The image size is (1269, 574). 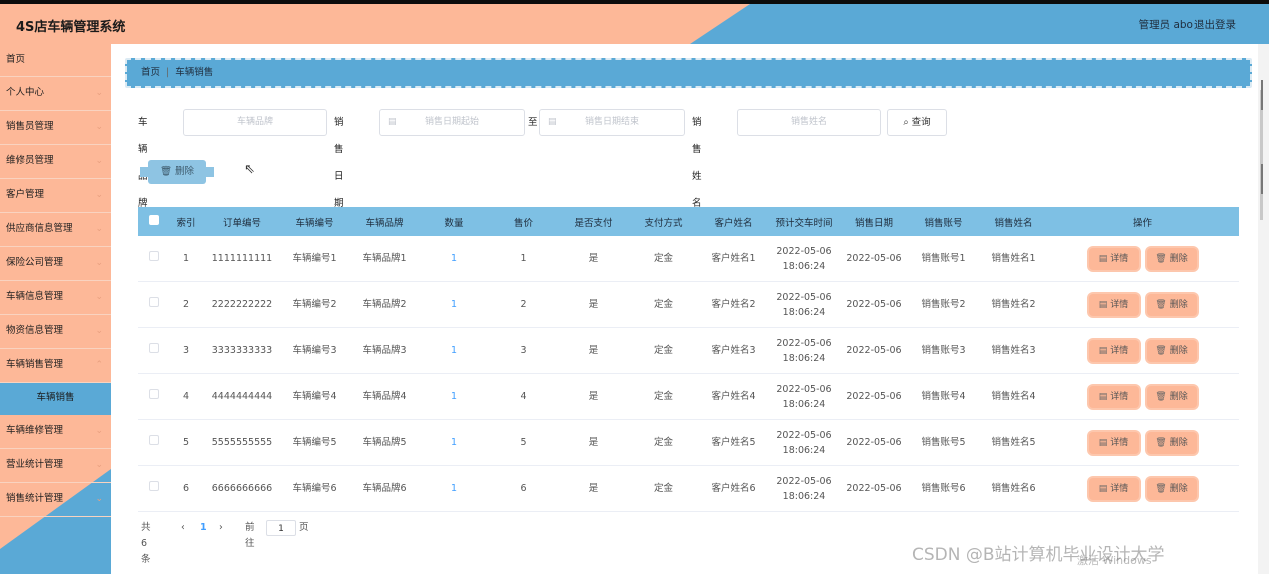 I want to click on select-all-checkbox, so click(x=154, y=220).